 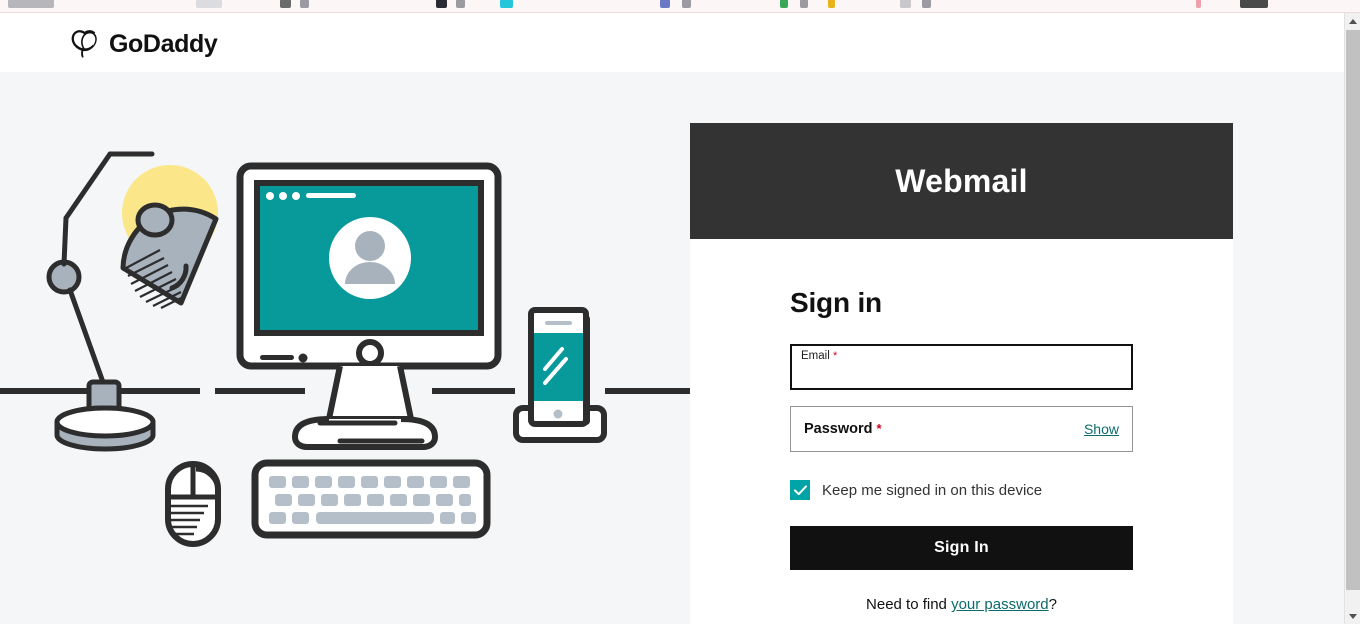 I want to click on godaddy-logo-text: GoDaddy, so click(x=163, y=43).